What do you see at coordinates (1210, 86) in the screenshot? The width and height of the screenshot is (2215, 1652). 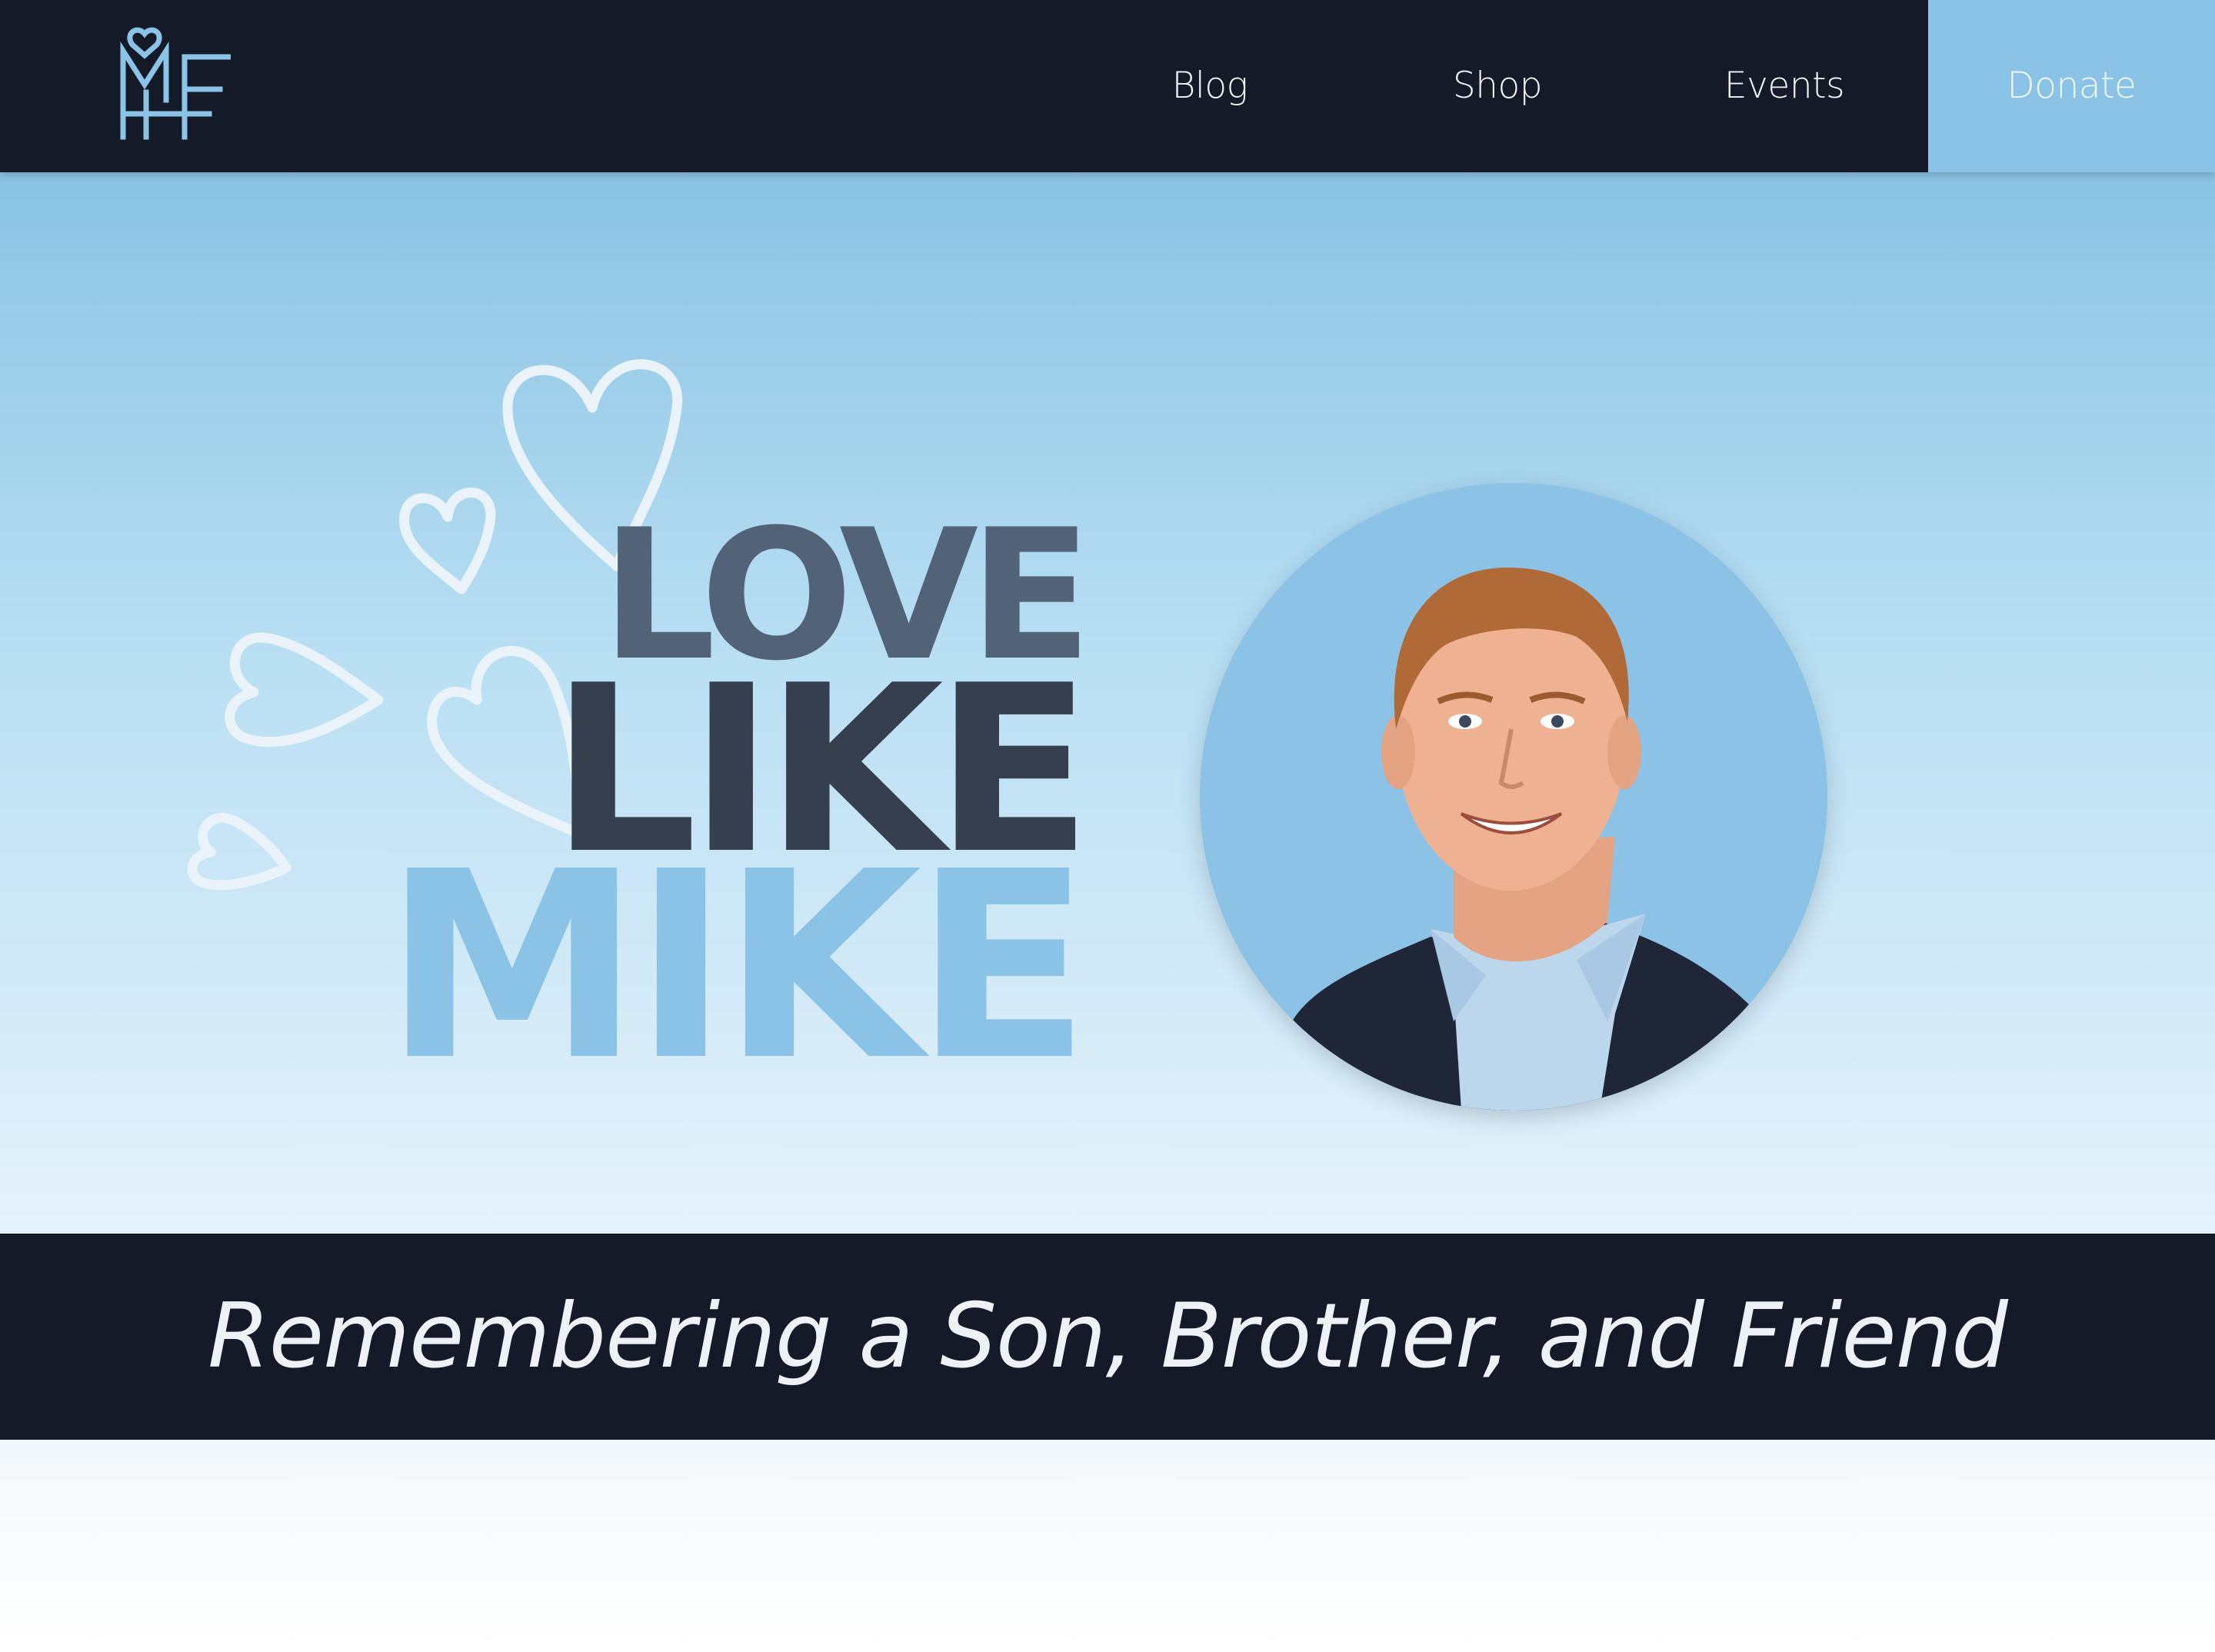 I see `nav-link-blog: Blog` at bounding box center [1210, 86].